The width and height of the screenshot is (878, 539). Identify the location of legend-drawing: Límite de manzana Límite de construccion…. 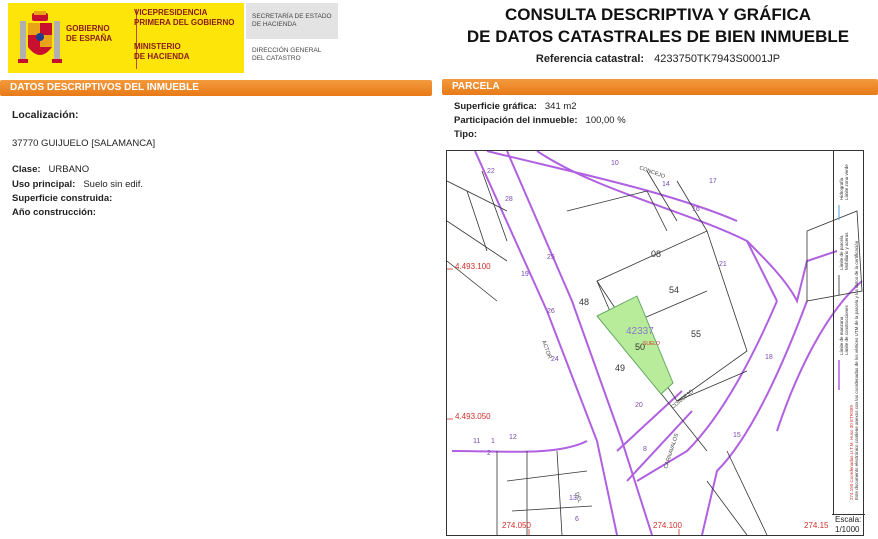
(848, 332).